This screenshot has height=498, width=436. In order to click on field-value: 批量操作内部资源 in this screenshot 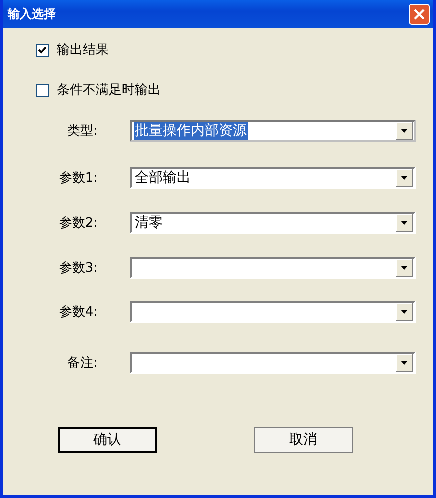, I will do `click(191, 131)`.